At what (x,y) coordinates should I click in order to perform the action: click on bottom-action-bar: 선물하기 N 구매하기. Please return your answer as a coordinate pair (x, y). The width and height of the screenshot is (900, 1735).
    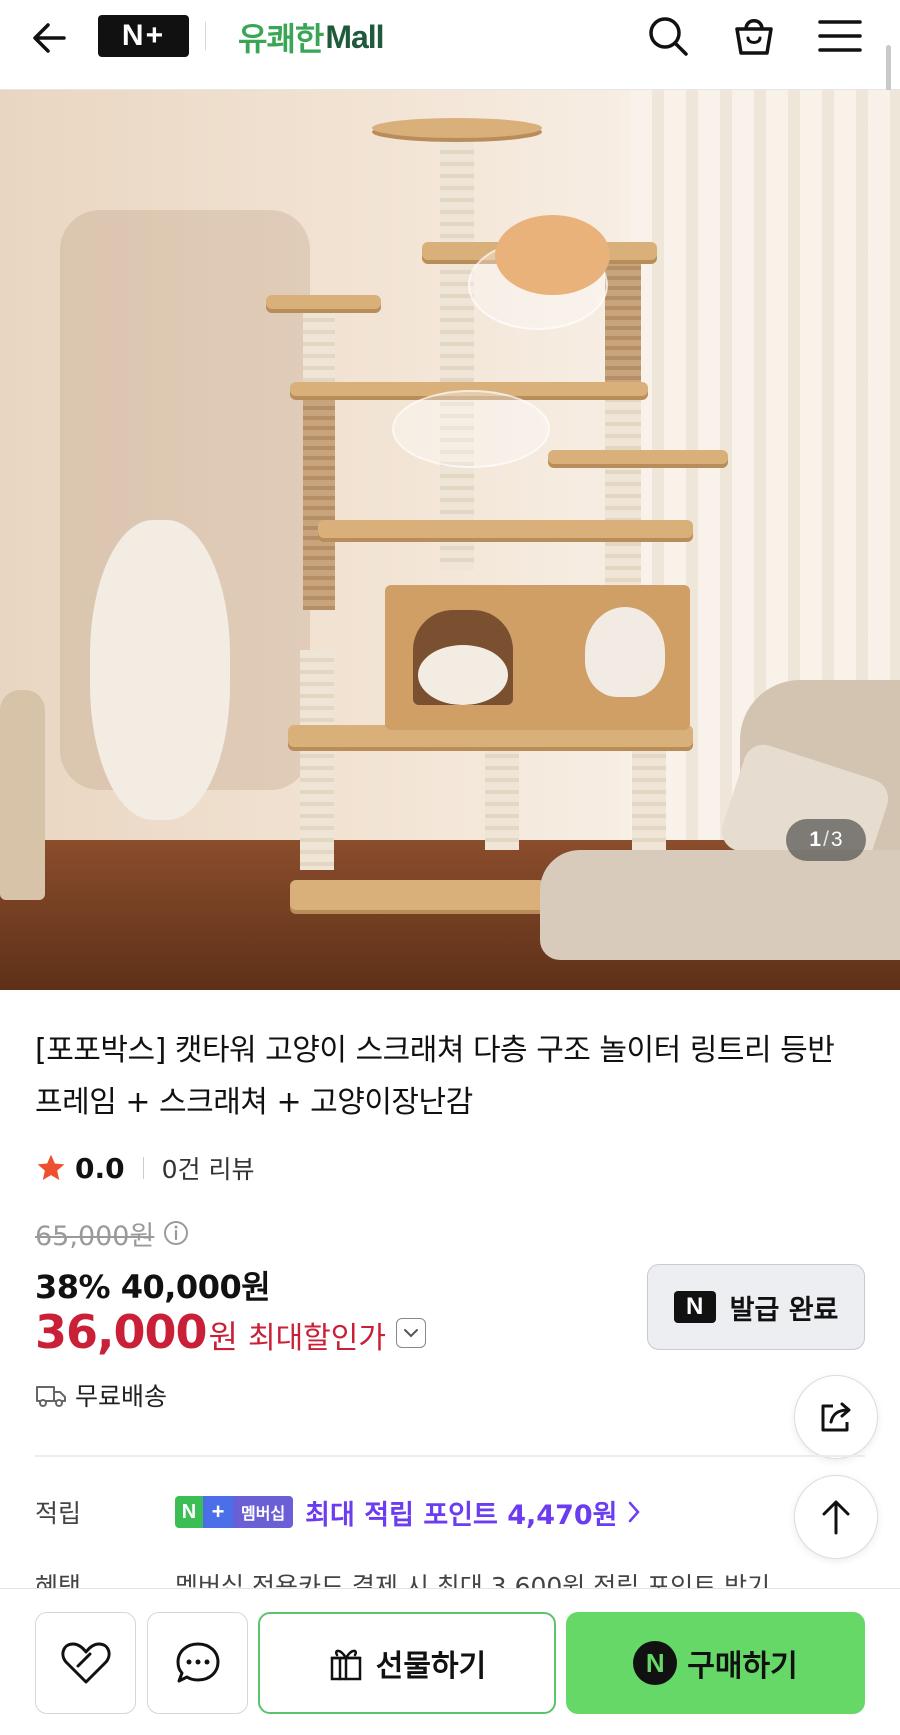
    Looking at the image, I should click on (450, 1661).